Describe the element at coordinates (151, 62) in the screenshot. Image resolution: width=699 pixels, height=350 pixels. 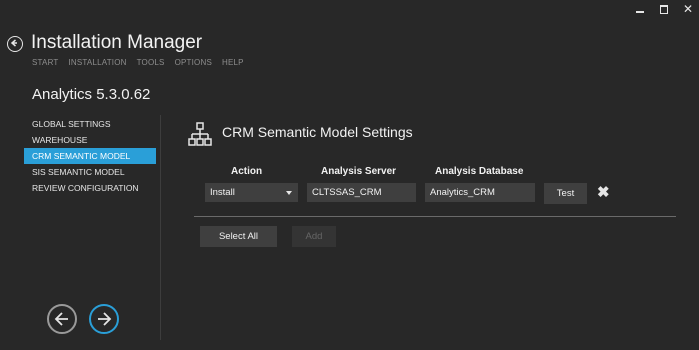
I see `menu-item-tools: TOOLS` at that location.